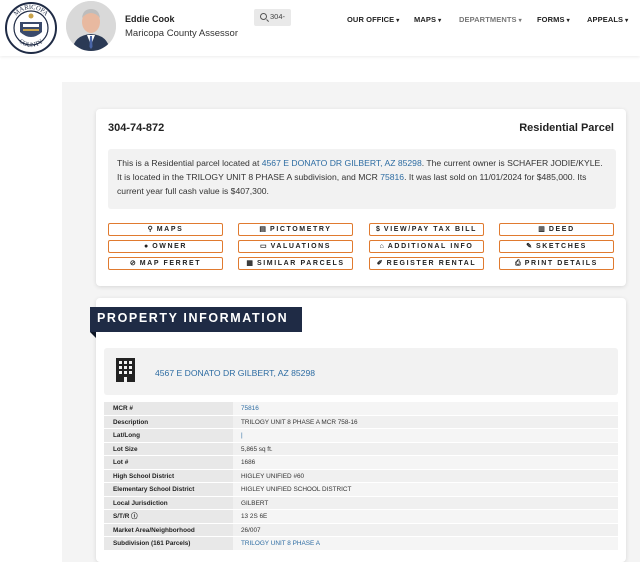 The width and height of the screenshot is (640, 562). What do you see at coordinates (136, 128) in the screenshot?
I see `parcel-number: 304-74-872` at bounding box center [136, 128].